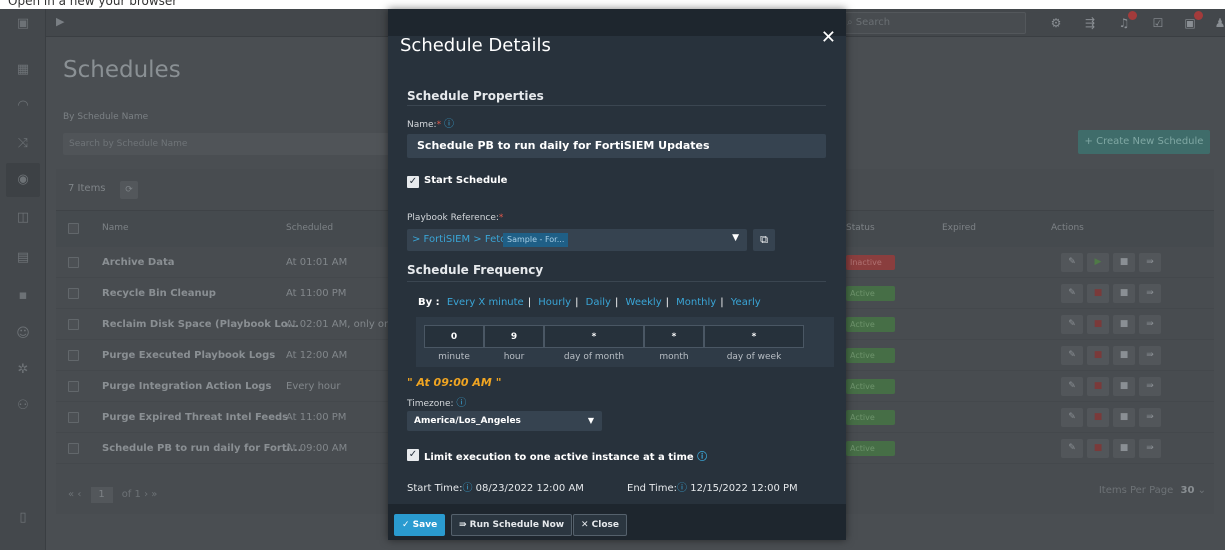  What do you see at coordinates (129, 190) in the screenshot?
I see `refresh-icon: ⟳` at bounding box center [129, 190].